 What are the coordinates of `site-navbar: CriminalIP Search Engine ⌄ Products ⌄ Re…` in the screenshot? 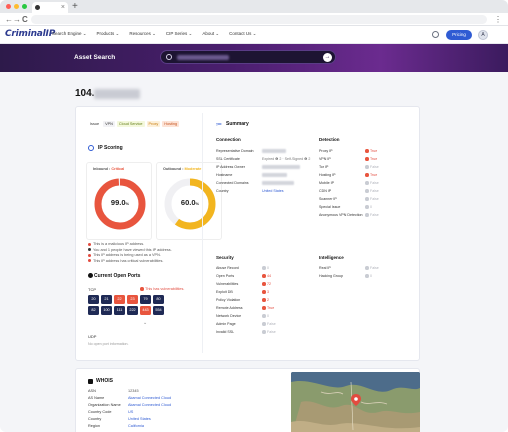 It's located at (254, 35).